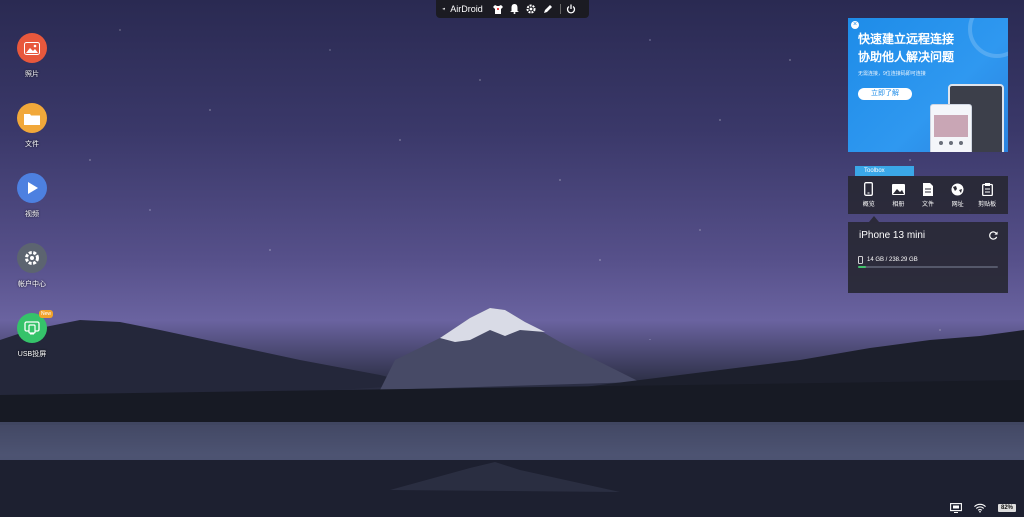 The image size is (1024, 517). What do you see at coordinates (928, 257) in the screenshot?
I see `device-panel: iPhone 13 mini 14 GB / 238.29 GB` at bounding box center [928, 257].